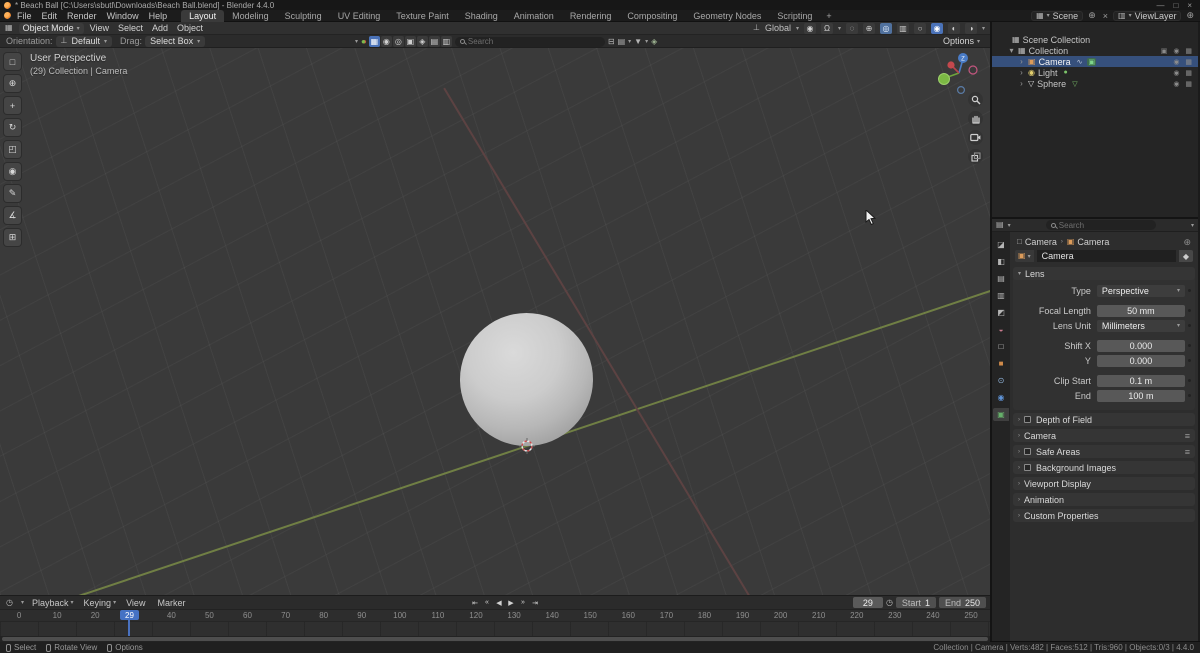 The height and width of the screenshot is (653, 1200). I want to click on property-field: 0.1 m, so click(1140, 380).